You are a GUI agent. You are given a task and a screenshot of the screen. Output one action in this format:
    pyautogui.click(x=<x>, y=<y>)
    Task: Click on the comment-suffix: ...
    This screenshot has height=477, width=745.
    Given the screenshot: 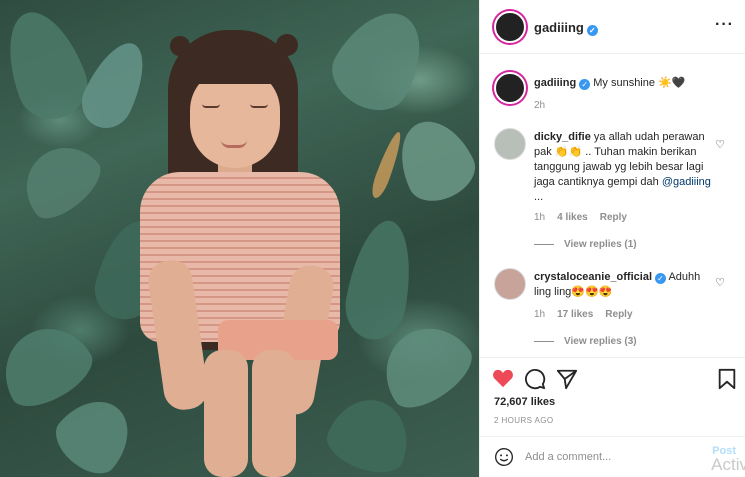 What is the action you would take?
    pyautogui.click(x=539, y=197)
    